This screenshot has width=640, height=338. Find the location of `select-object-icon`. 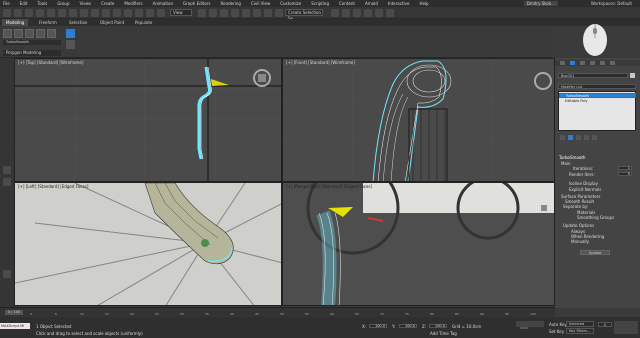

select-object-icon is located at coordinates (73, 13).